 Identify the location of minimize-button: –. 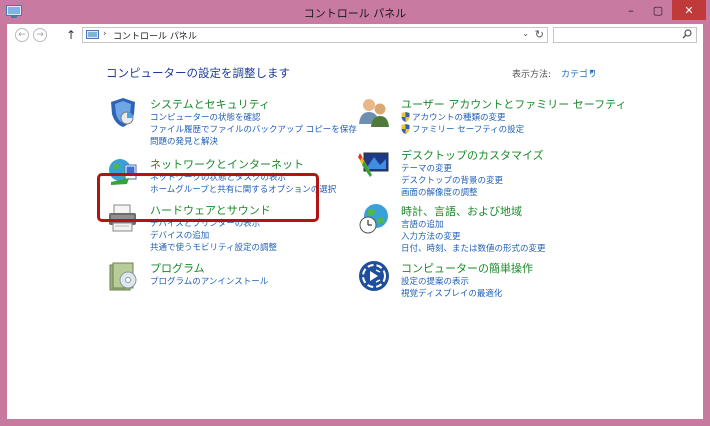
(631, 10).